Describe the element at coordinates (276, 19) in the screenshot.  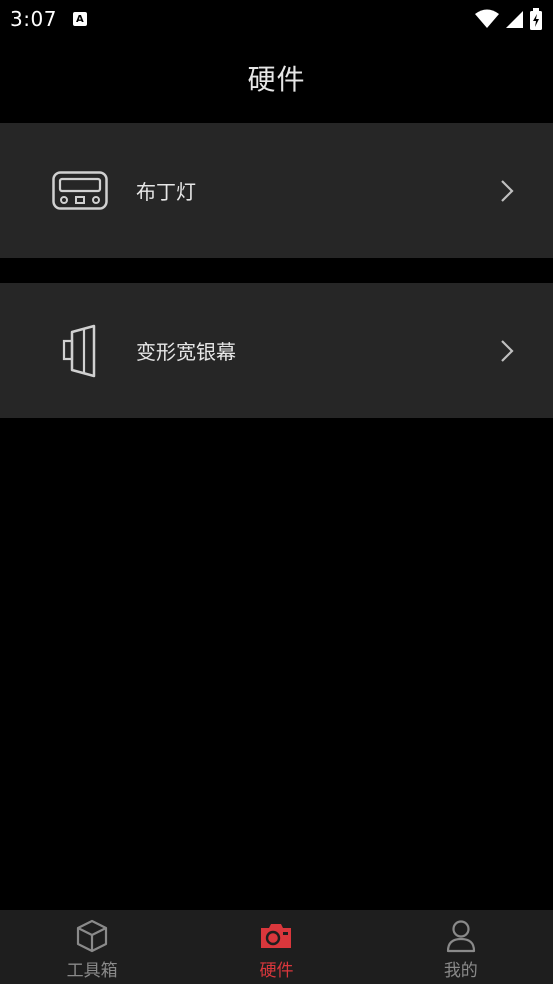
I see `status-bar: 3:07 A` at that location.